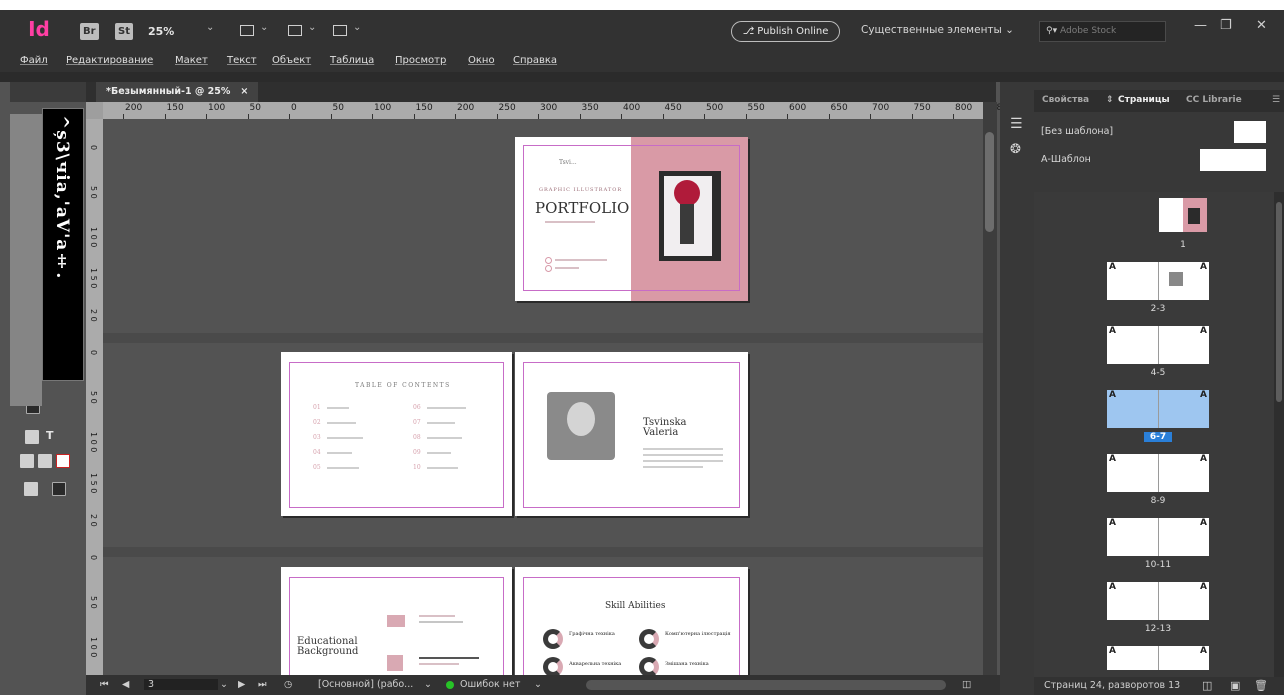 This screenshot has width=1284, height=695. What do you see at coordinates (1158, 501) in the screenshot?
I see `page-label-8-9: 8-9` at bounding box center [1158, 501].